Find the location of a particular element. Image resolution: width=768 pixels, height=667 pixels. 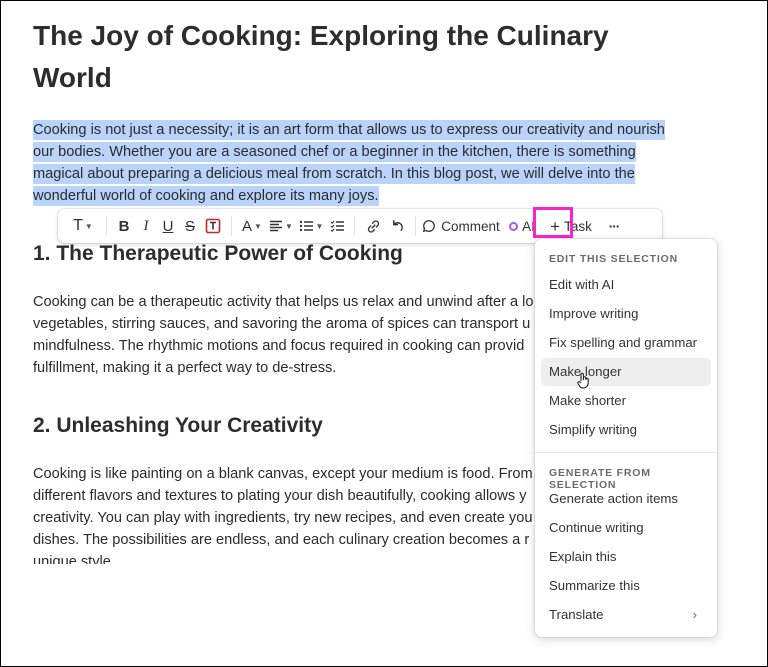

edit-section-label: EDIT THIS SELECTION is located at coordinates (613, 259).